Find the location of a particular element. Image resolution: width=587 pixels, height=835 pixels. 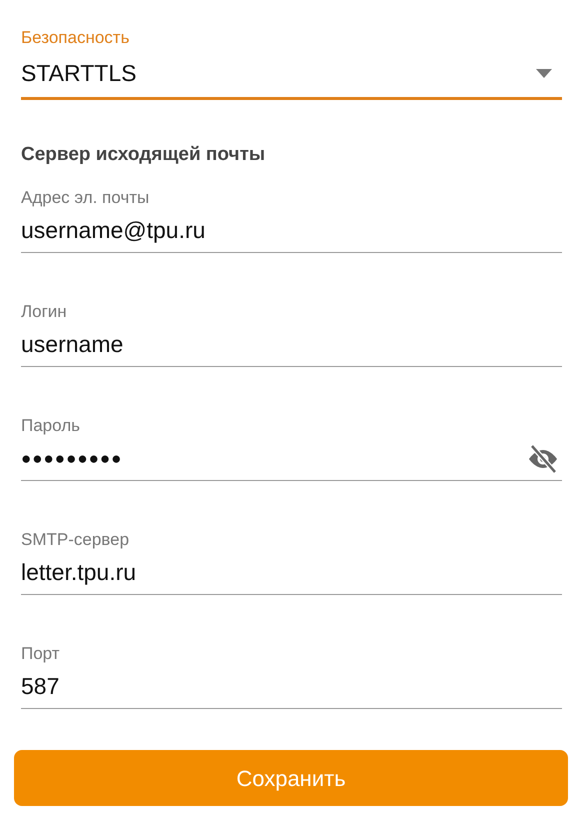

caret-icon is located at coordinates (544, 73).